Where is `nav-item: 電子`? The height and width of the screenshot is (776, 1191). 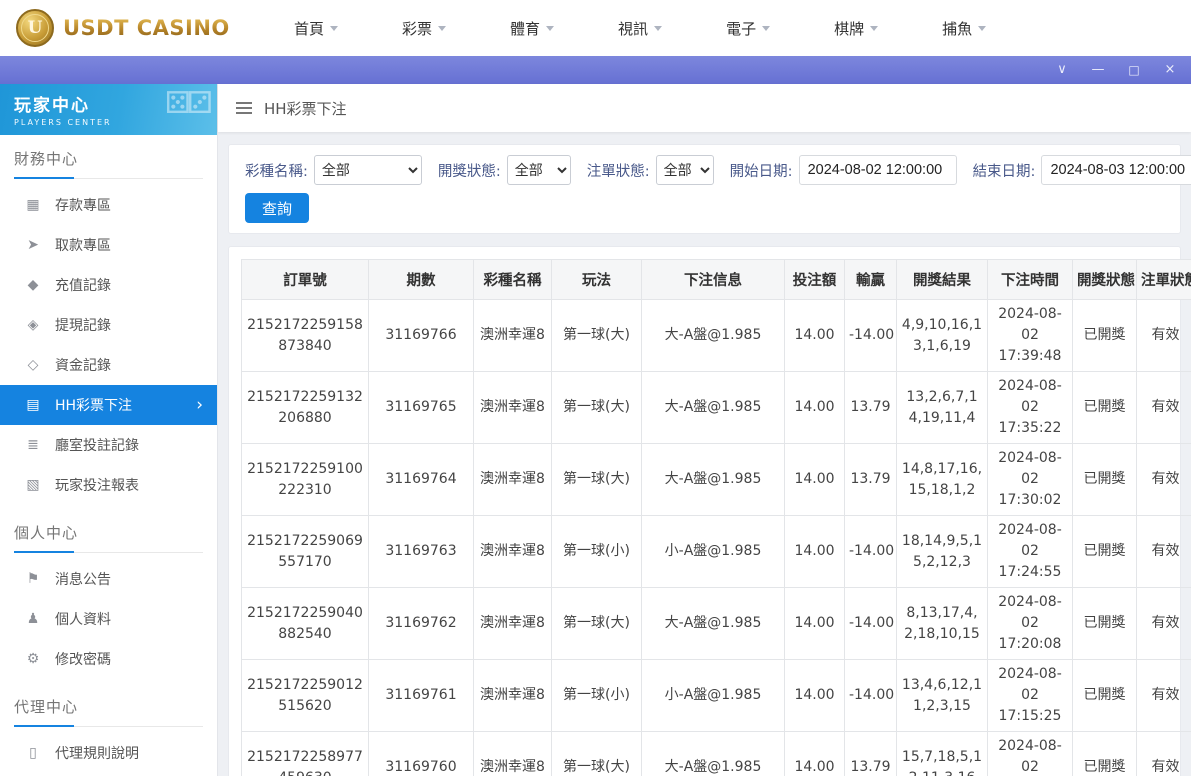
nav-item: 電子 is located at coordinates (748, 28).